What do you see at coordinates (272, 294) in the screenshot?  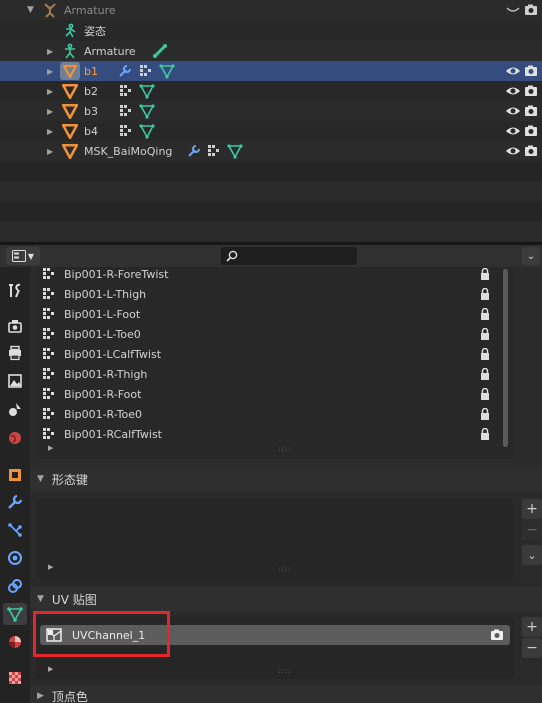 I see `list-item: Bip001-L-Thigh` at bounding box center [272, 294].